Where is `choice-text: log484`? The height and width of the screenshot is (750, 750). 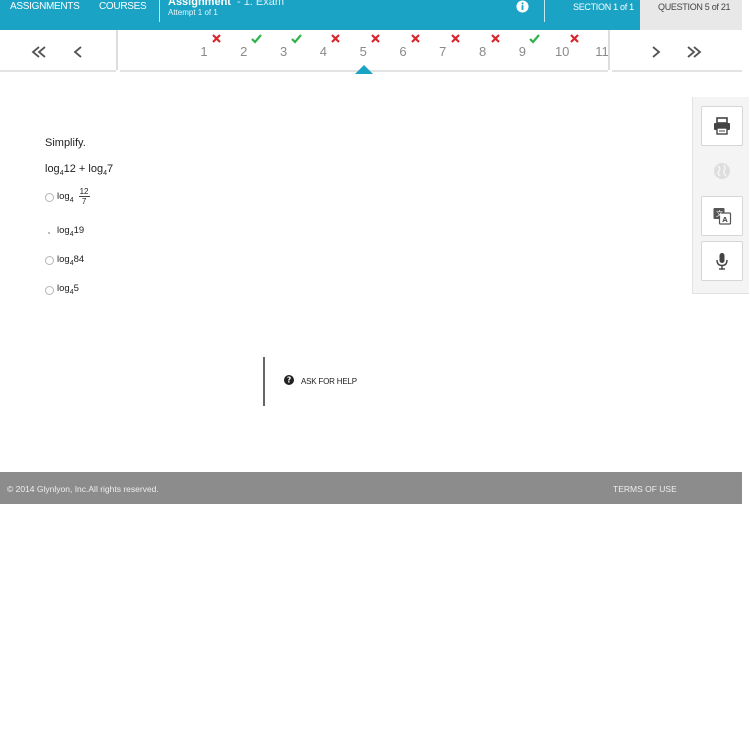 choice-text: log484 is located at coordinates (70, 260).